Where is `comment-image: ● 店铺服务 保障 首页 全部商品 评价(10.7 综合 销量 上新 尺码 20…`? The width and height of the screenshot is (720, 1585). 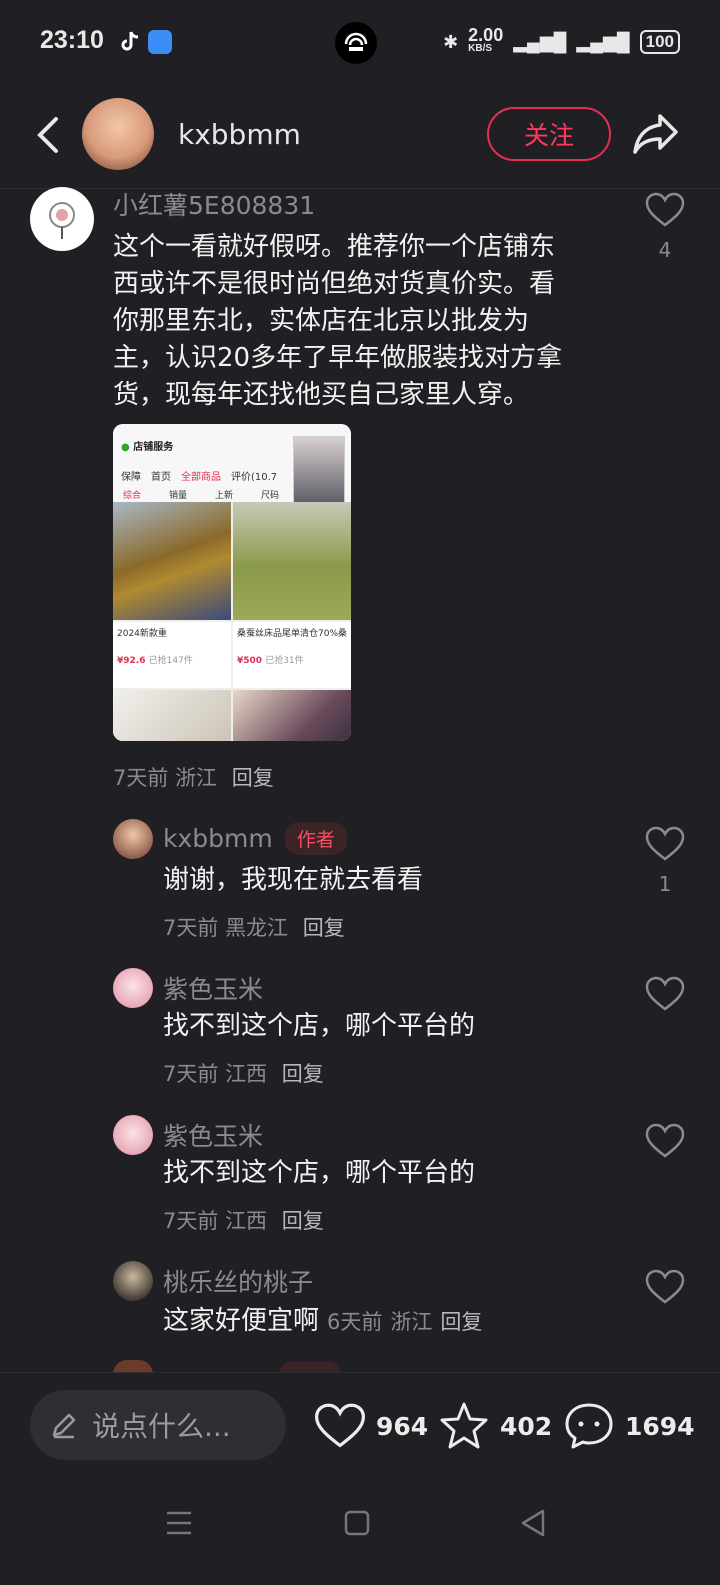 comment-image: ● 店铺服务 保障 首页 全部商品 评价(10.7 综合 销量 上新 尺码 20… is located at coordinates (232, 582).